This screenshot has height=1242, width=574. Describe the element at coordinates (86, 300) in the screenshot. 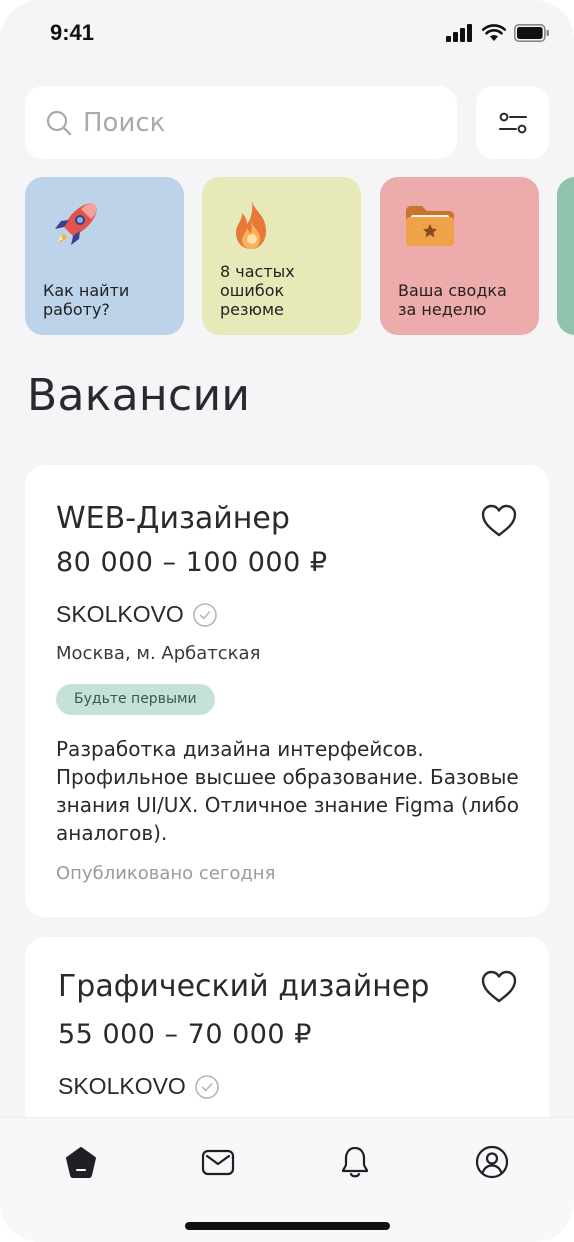

I see `story-label: Как найти работу?` at that location.